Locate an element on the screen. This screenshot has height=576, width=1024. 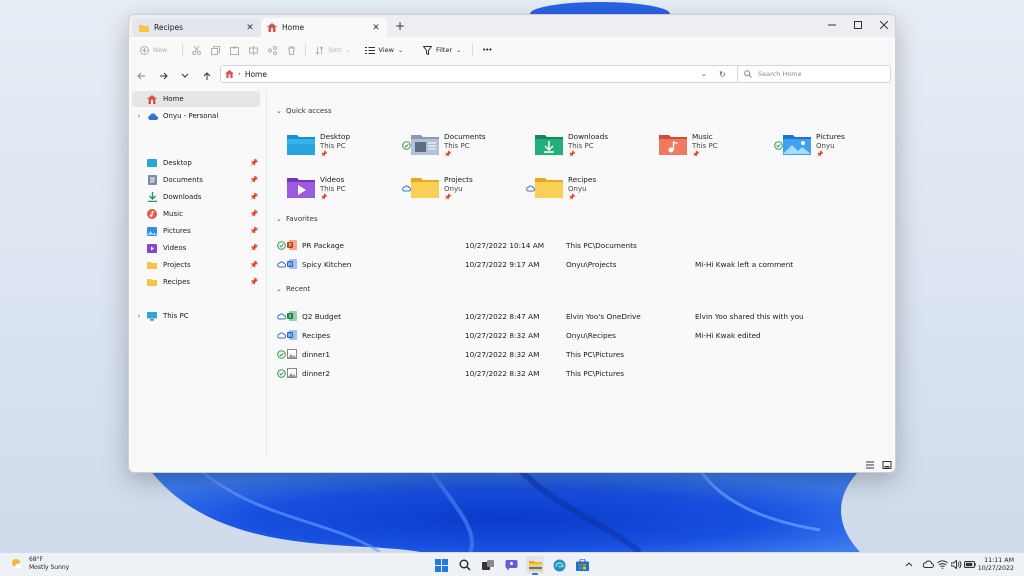
recent-locations-button is located at coordinates (185, 76).